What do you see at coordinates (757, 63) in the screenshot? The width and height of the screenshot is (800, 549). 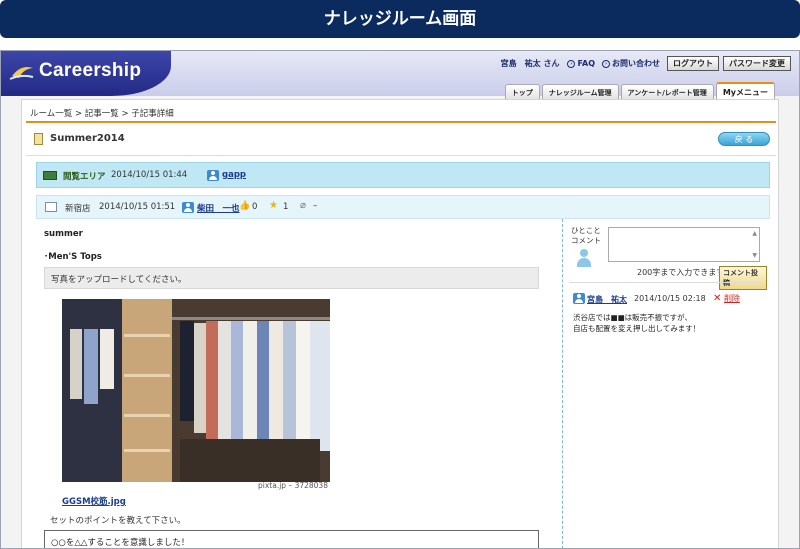 I see `change-password-button: パスワード変更` at bounding box center [757, 63].